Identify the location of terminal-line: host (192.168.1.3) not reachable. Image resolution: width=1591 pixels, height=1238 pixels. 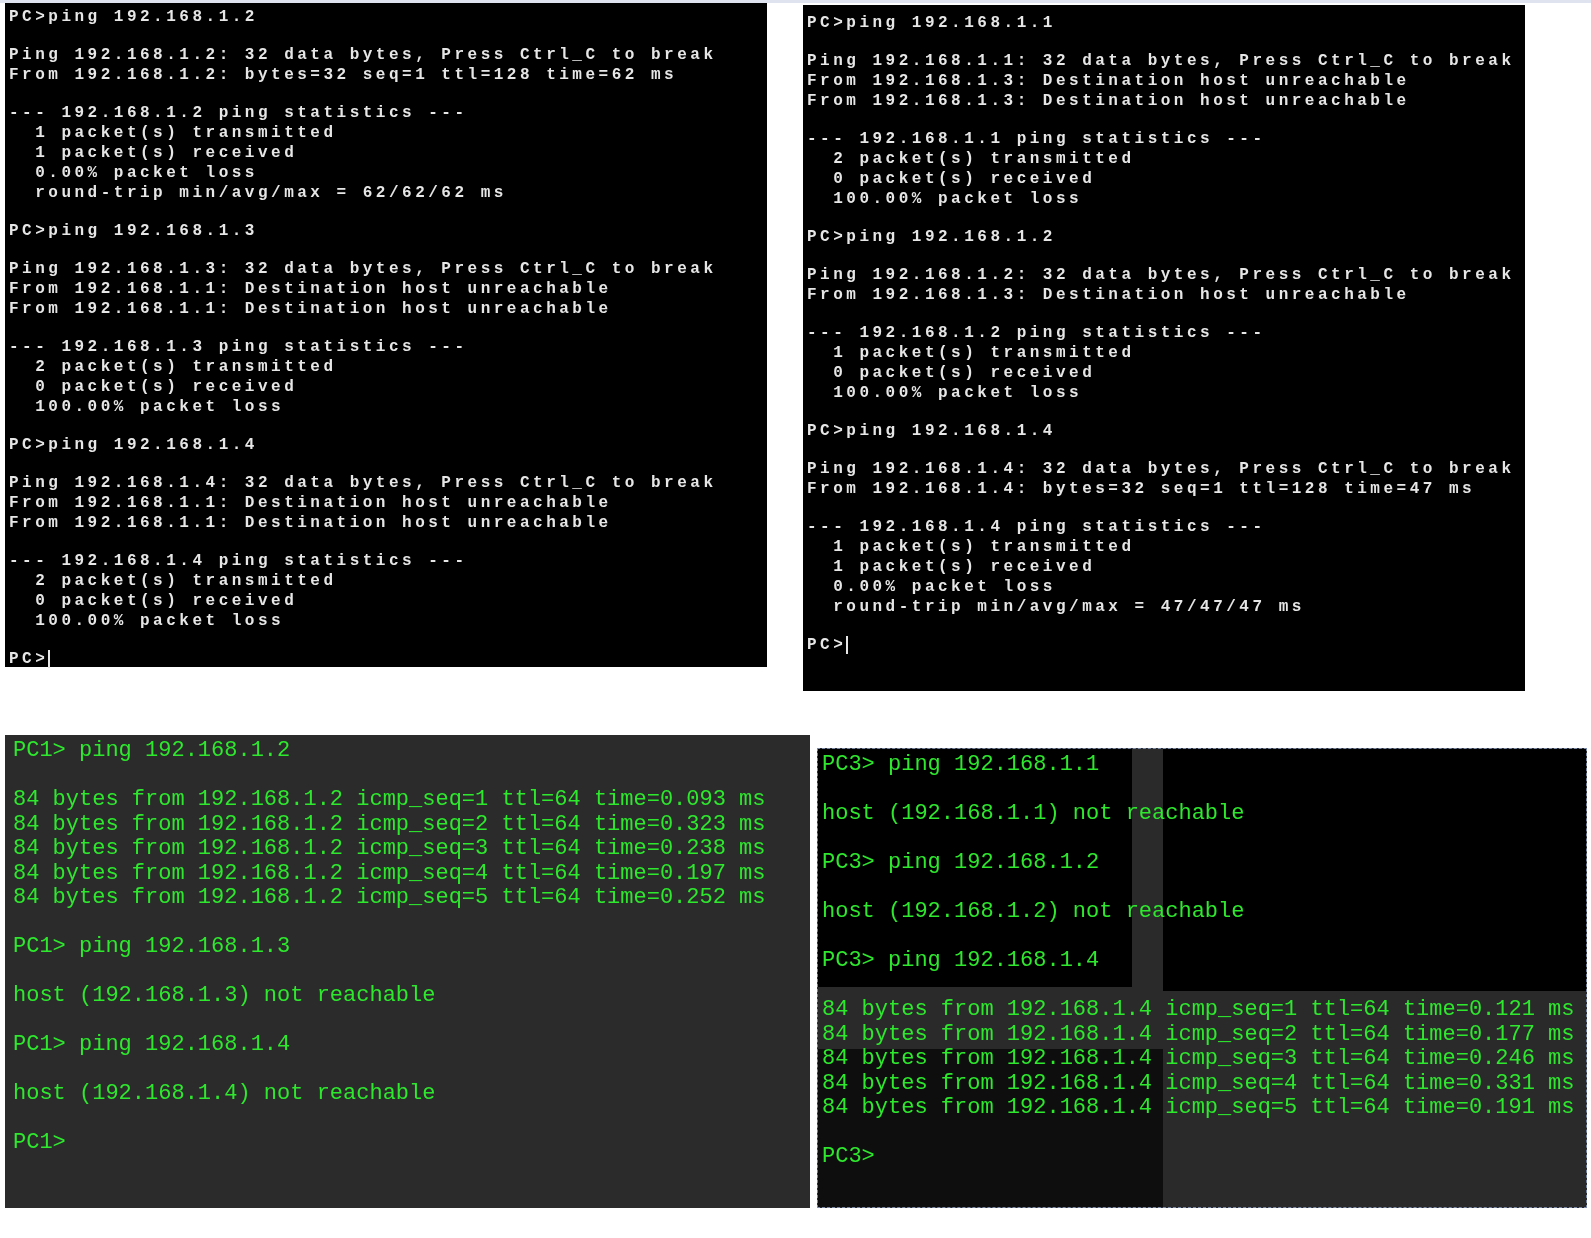
(224, 996).